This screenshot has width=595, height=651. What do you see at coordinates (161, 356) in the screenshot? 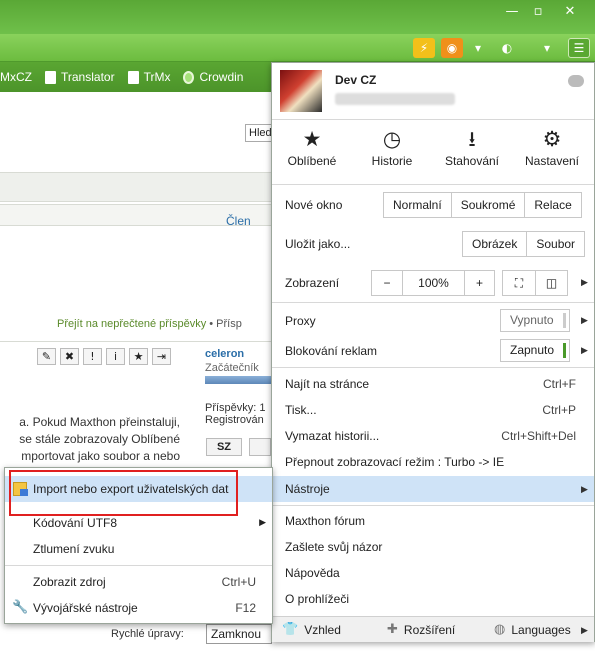
I see `quote-icon: ⇥` at bounding box center [161, 356].